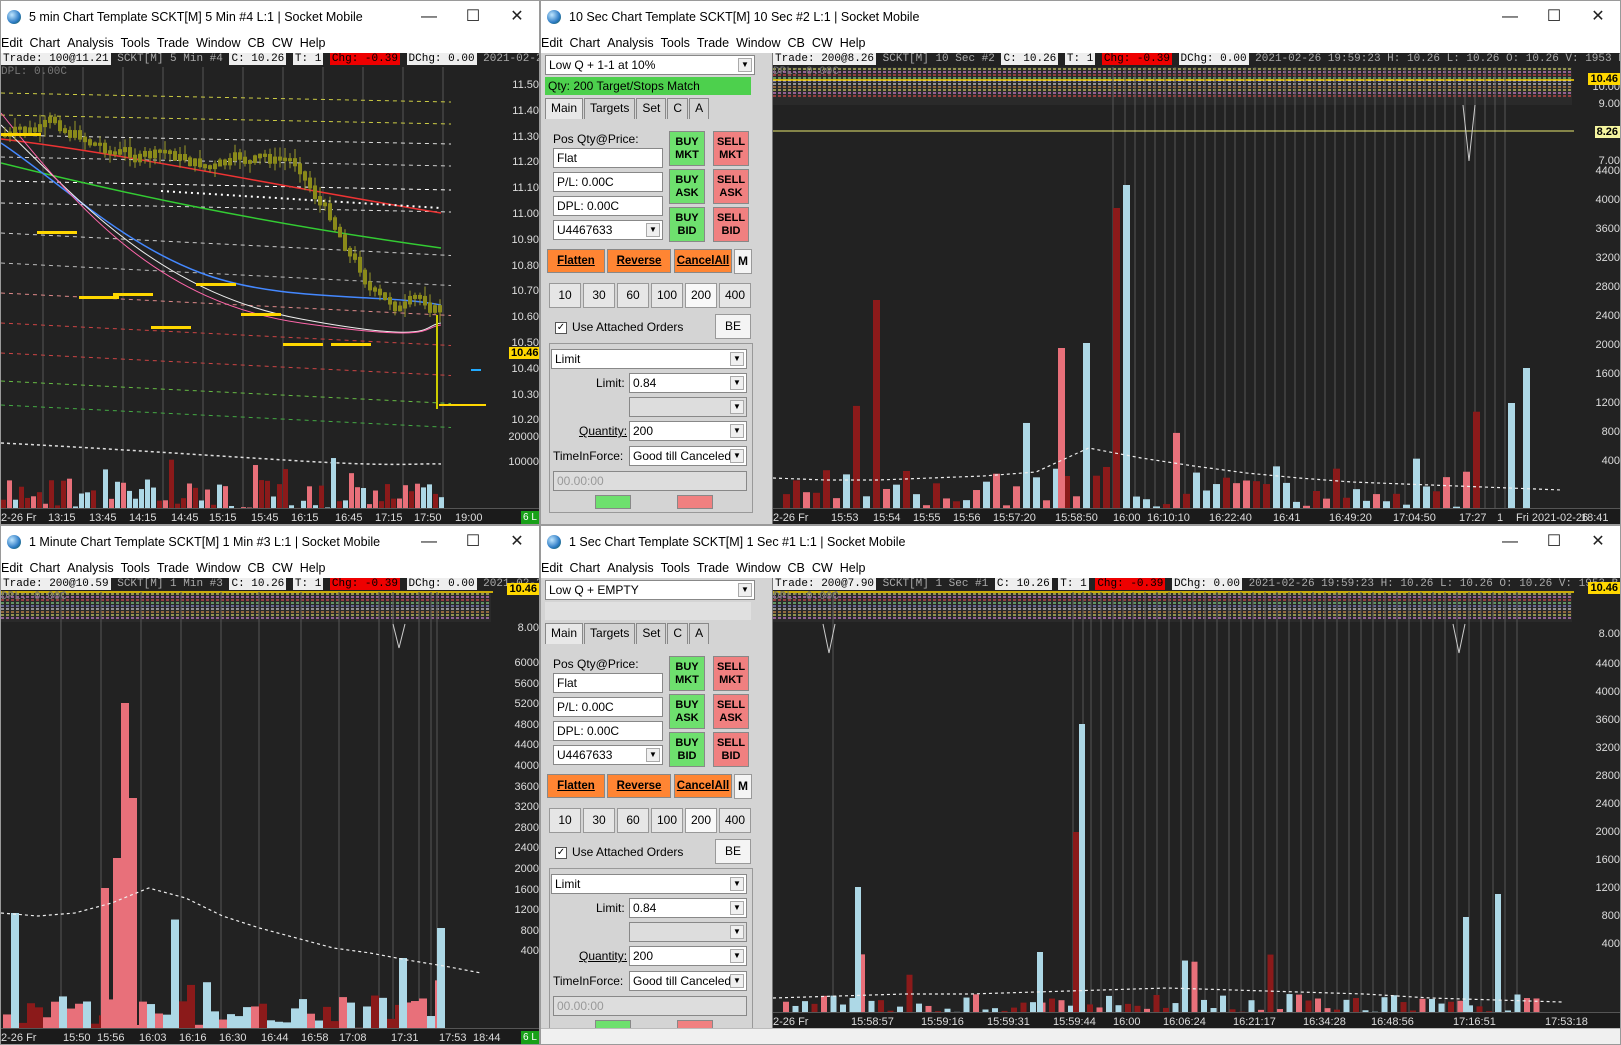 This screenshot has height=1045, width=1621. I want to click on qty-100-button: 100, so click(667, 295).